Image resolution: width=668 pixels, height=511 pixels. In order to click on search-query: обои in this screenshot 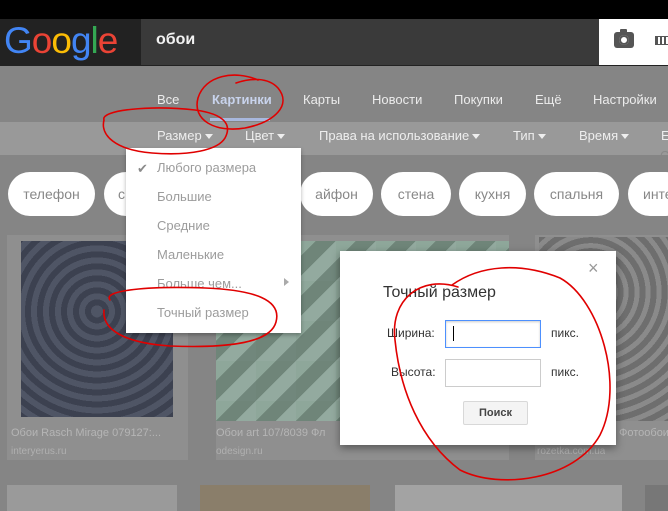, I will do `click(176, 39)`.